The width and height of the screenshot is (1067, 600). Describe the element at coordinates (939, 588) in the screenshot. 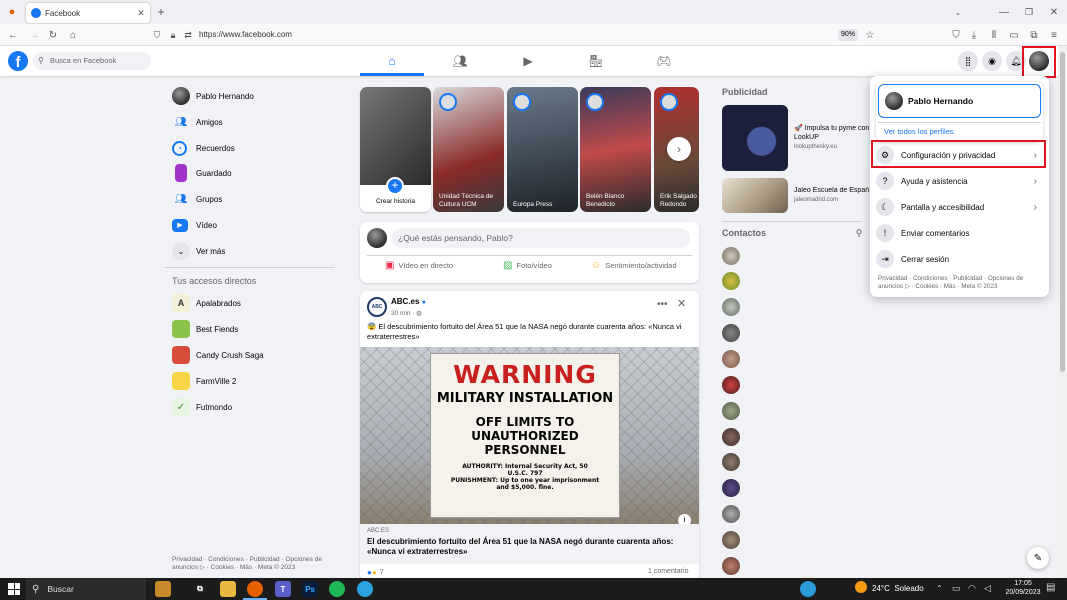

I see `tray-overflow-icon: ⌃` at that location.